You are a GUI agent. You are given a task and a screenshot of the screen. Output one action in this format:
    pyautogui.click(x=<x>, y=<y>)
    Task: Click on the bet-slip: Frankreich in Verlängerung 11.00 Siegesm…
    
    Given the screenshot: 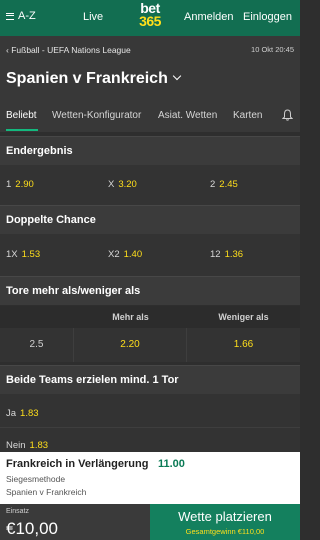 What is the action you would take?
    pyautogui.click(x=150, y=478)
    